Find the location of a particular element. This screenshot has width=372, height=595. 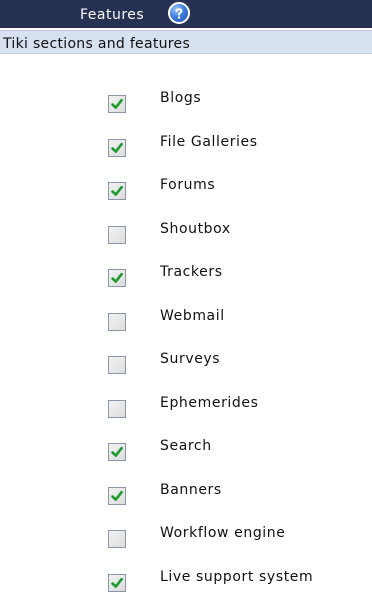

section-header: Tiki sections and features is located at coordinates (186, 42).